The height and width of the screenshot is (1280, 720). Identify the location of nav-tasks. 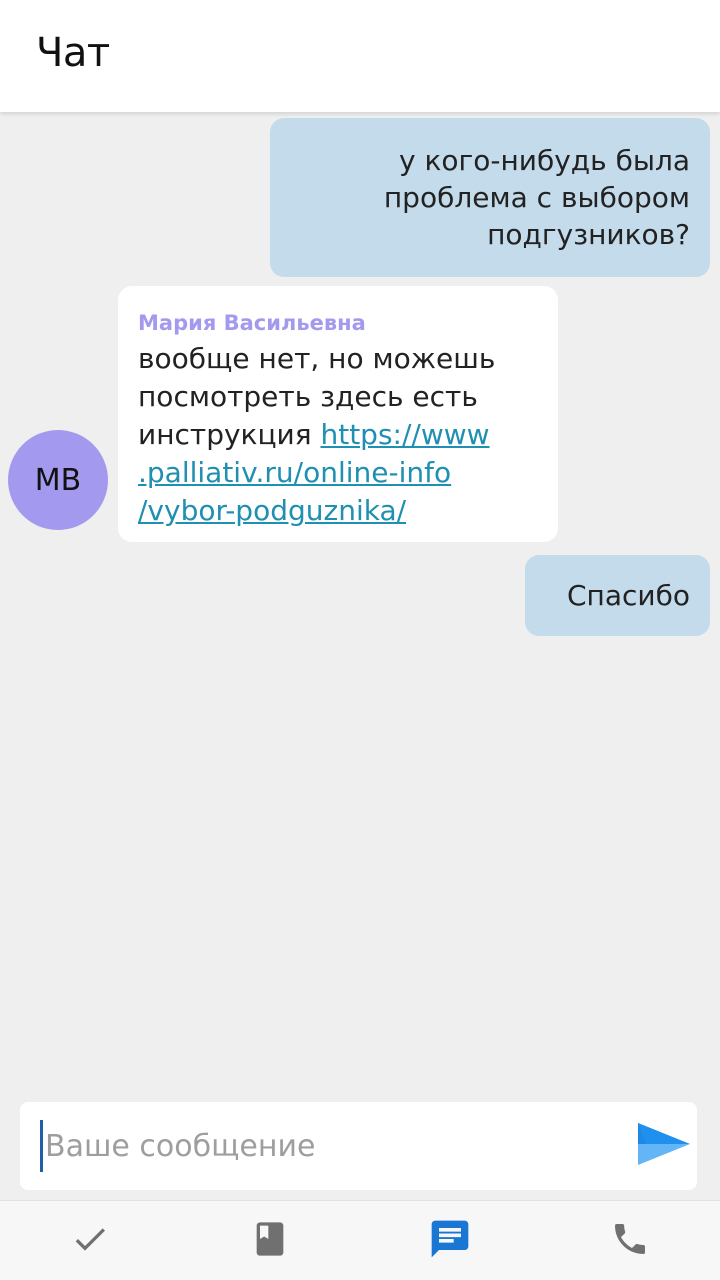
(90, 1240).